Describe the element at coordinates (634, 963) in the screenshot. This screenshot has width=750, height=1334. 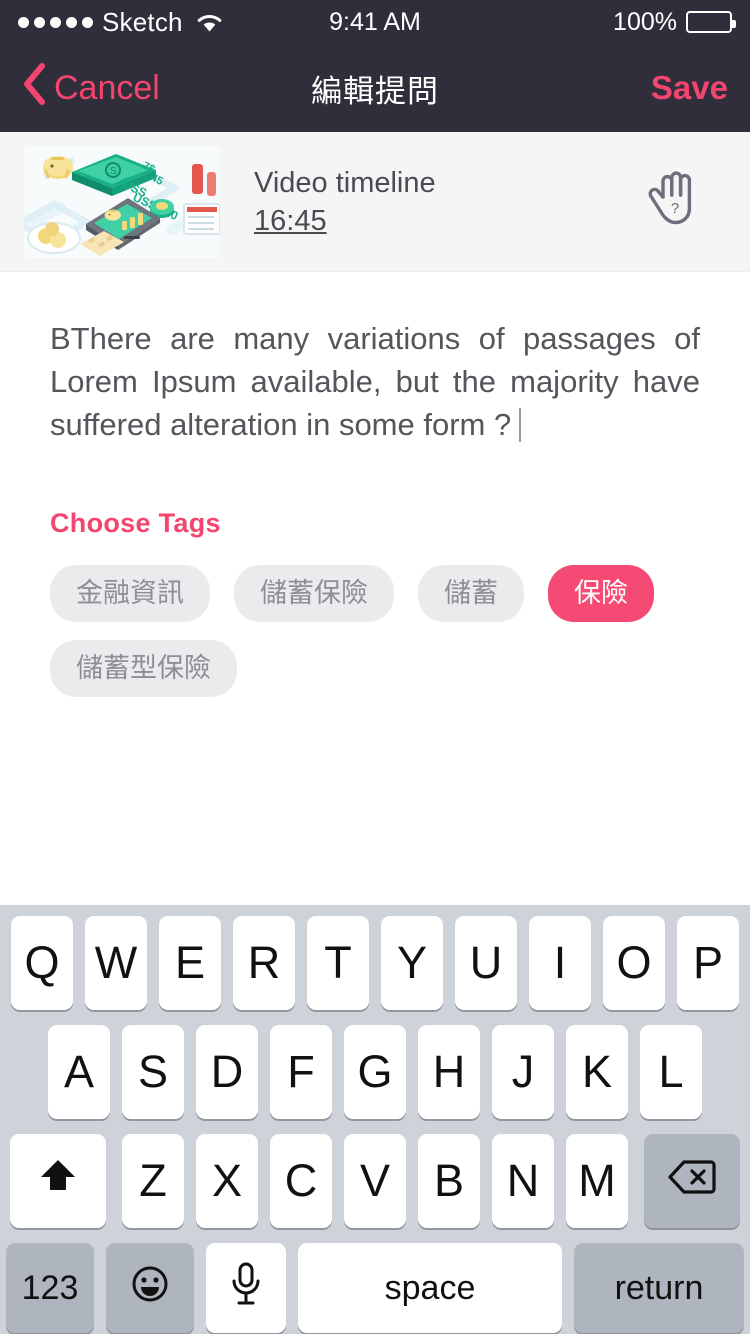
I see `key-o: O` at that location.